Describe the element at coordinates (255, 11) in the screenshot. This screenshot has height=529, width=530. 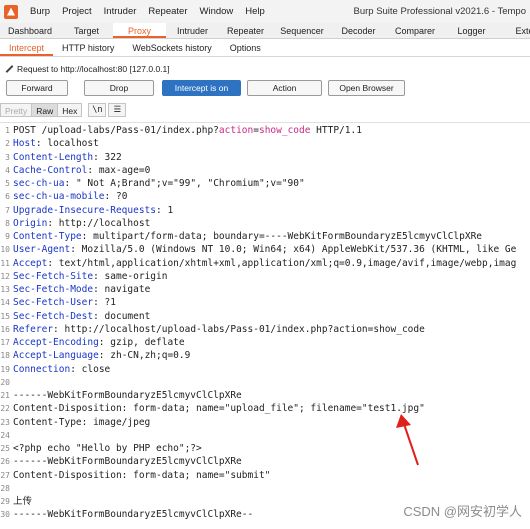
I see `menu-help: Help` at that location.